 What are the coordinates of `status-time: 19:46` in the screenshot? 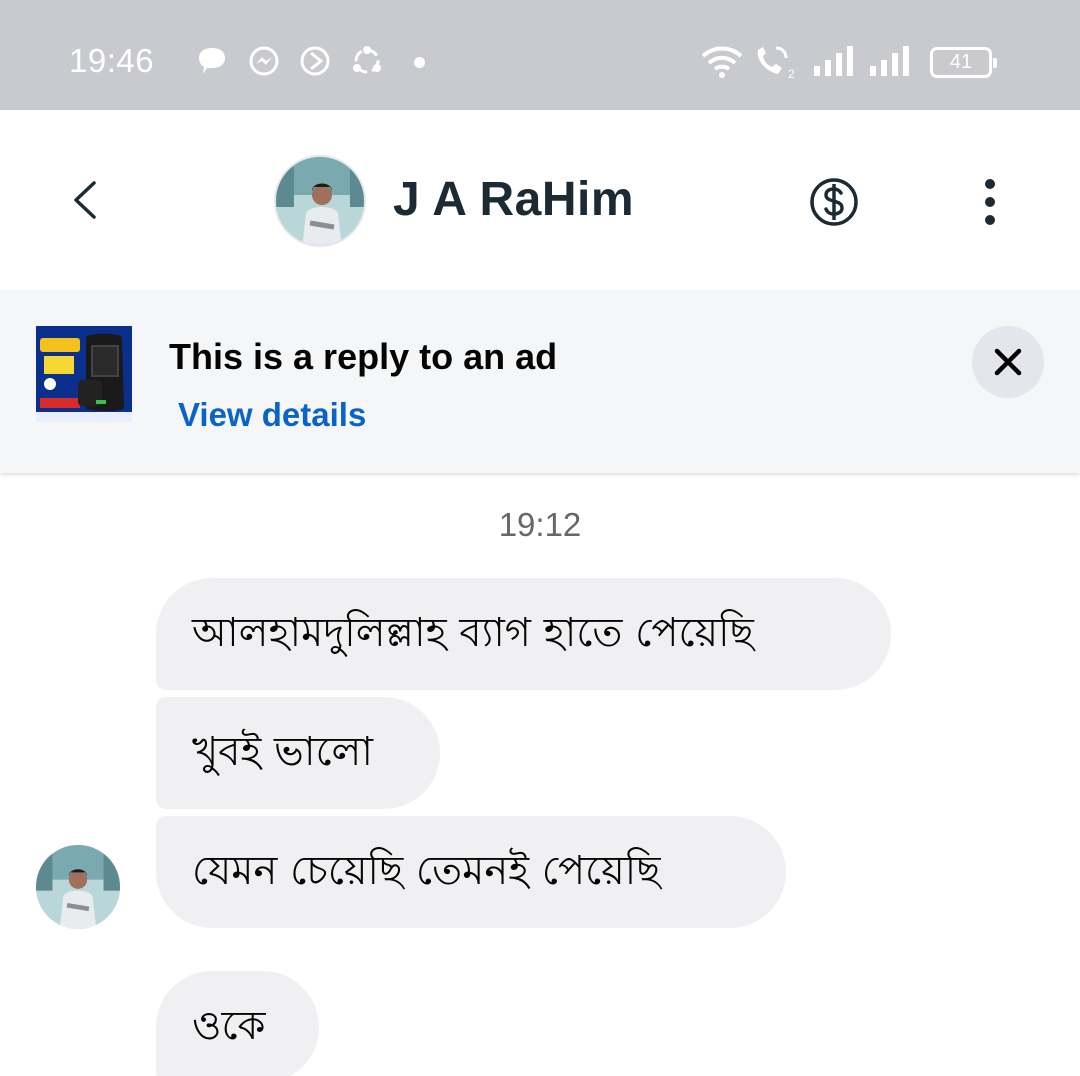 It's located at (112, 60).